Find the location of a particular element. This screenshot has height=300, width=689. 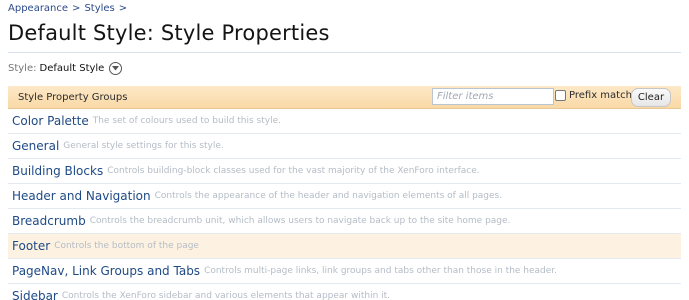

prefix-match-option: Prefix match is located at coordinates (593, 95).